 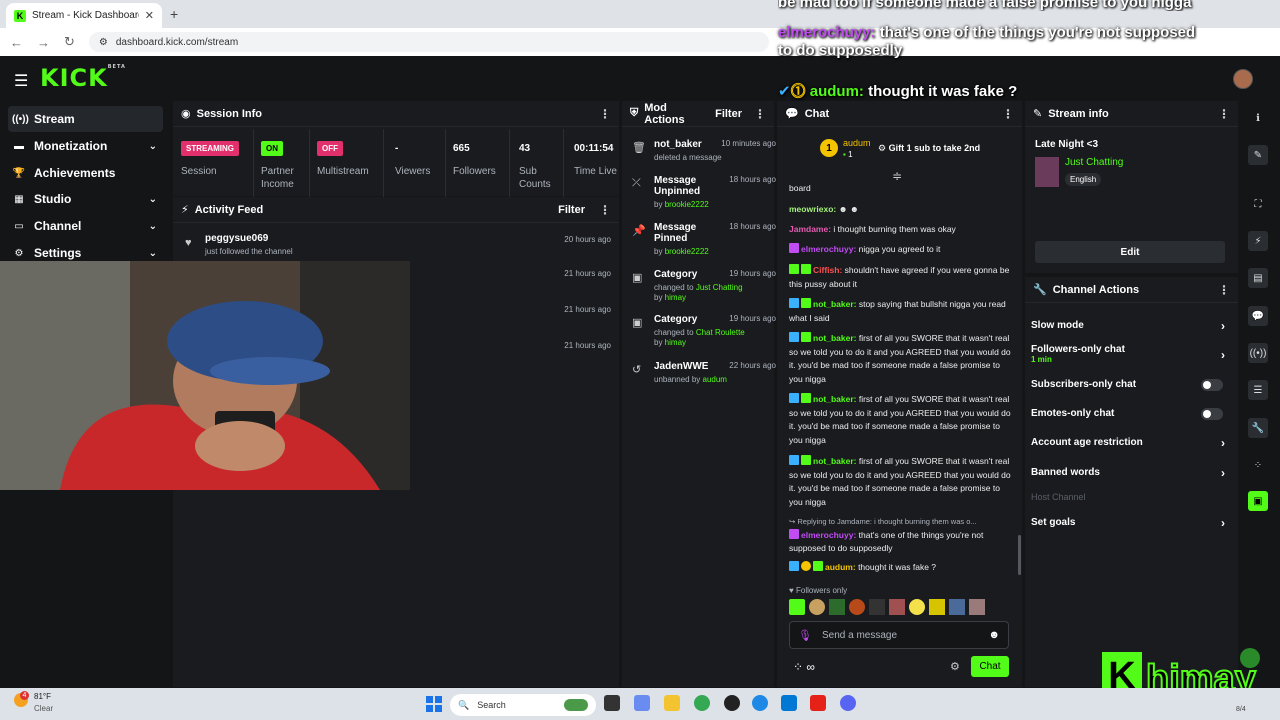 What do you see at coordinates (805, 635) in the screenshot?
I see `microphone-icon: 🎙` at bounding box center [805, 635].